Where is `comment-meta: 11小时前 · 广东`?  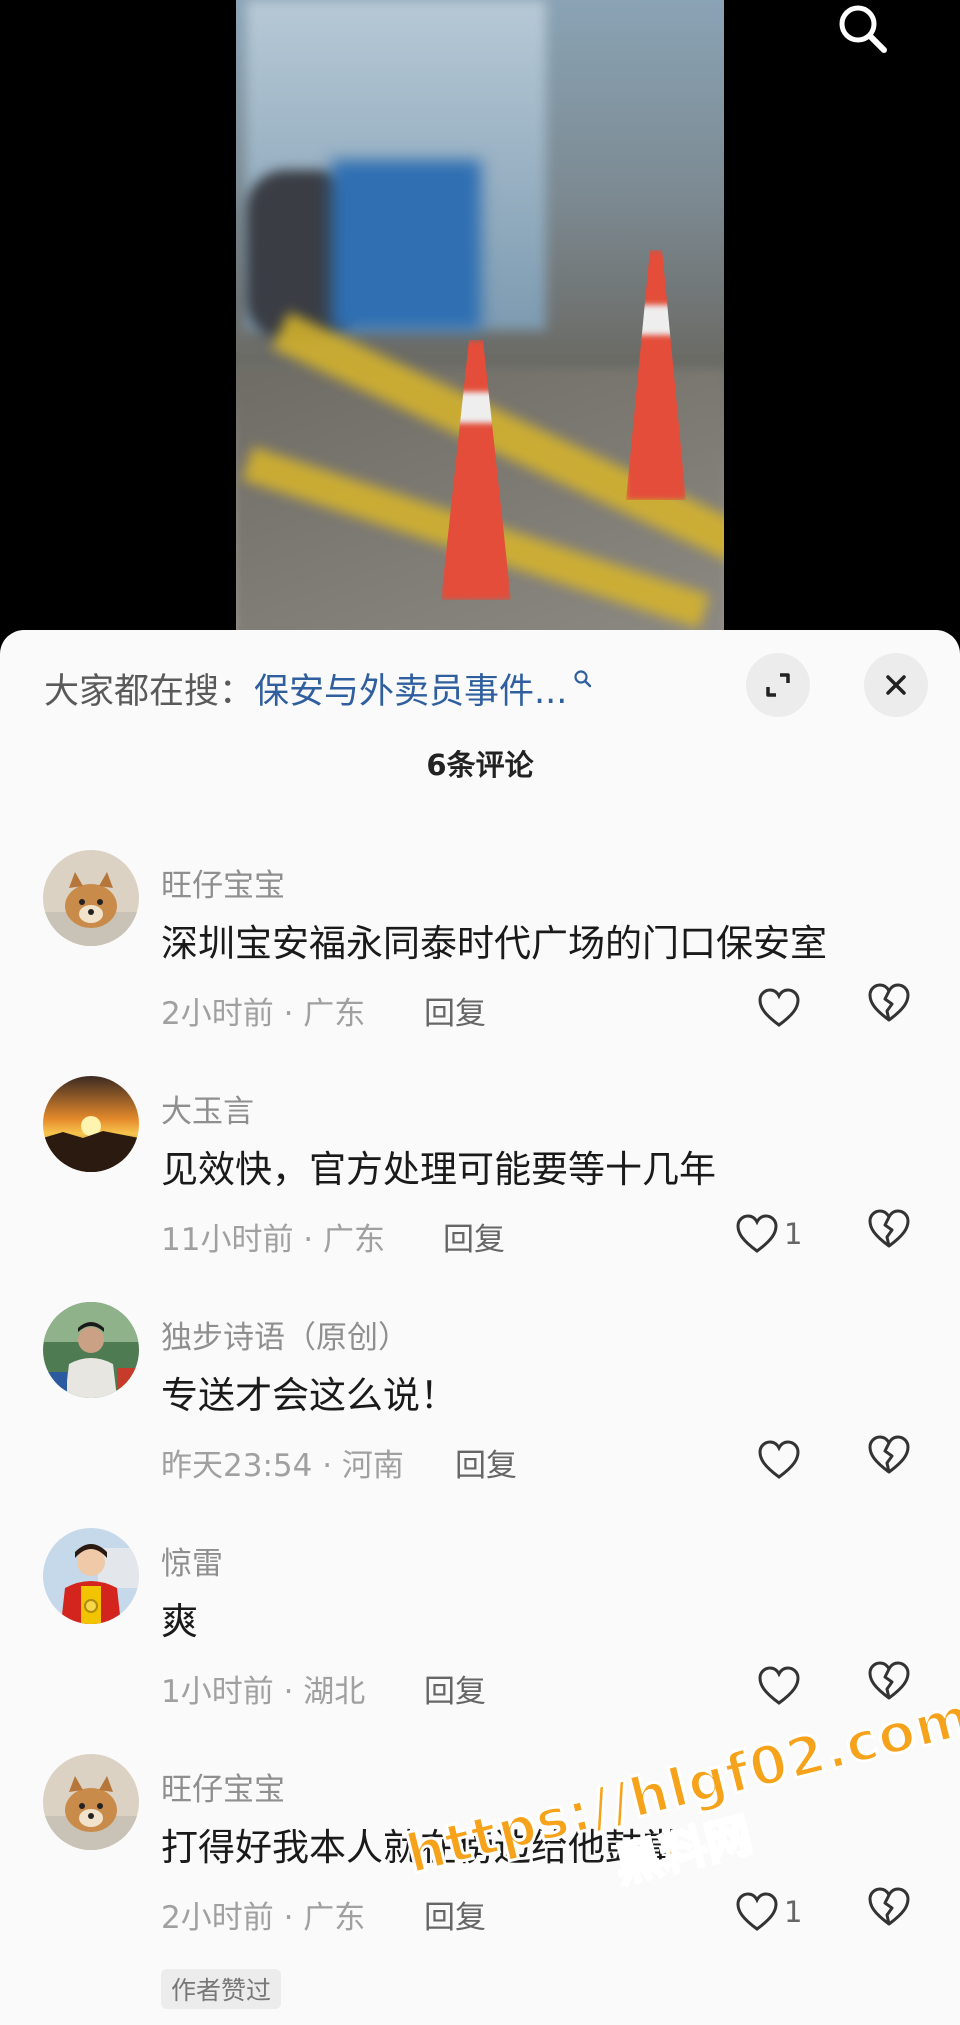 comment-meta: 11小时前 · 广东 is located at coordinates (273, 1240).